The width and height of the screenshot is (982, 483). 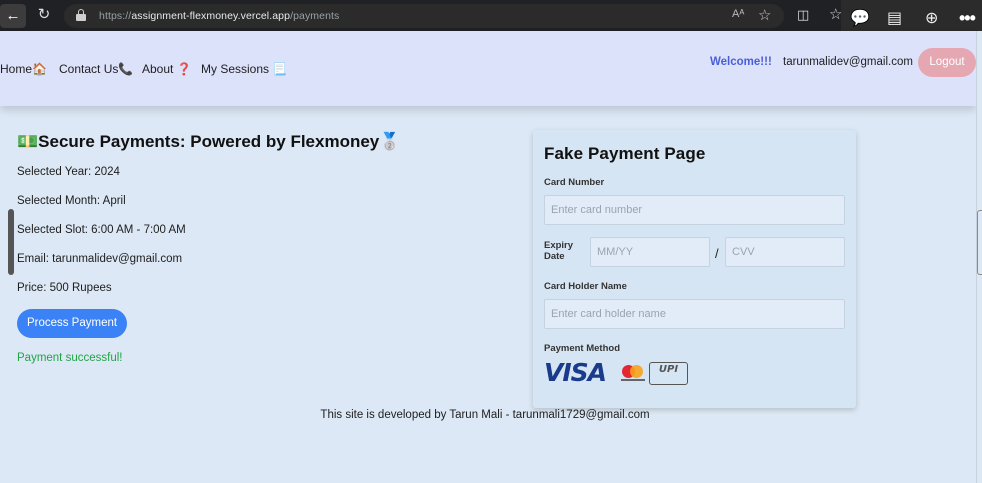 What do you see at coordinates (81, 15) in the screenshot?
I see `lock-icon` at bounding box center [81, 15].